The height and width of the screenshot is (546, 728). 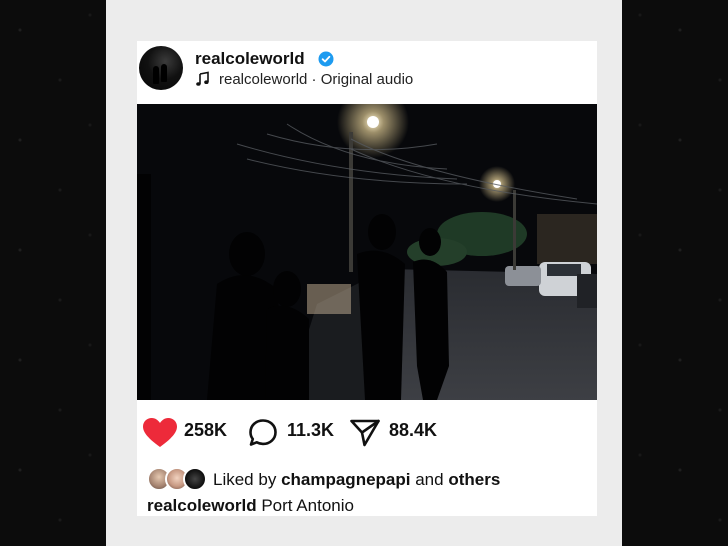 What do you see at coordinates (307, 505) in the screenshot?
I see `caption-text: Port Antonio` at bounding box center [307, 505].